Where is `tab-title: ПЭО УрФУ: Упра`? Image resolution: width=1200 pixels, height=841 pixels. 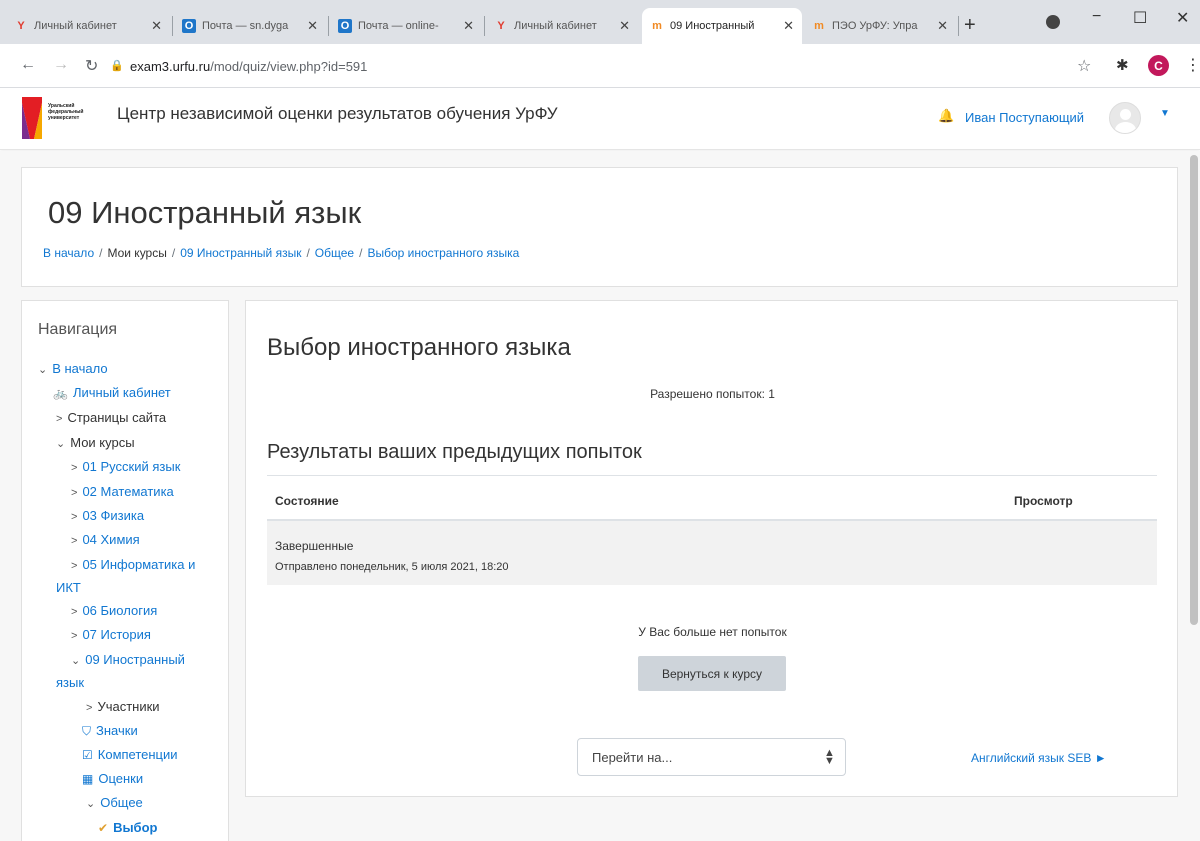 tab-title: ПЭО УрФУ: Упра is located at coordinates (875, 26).